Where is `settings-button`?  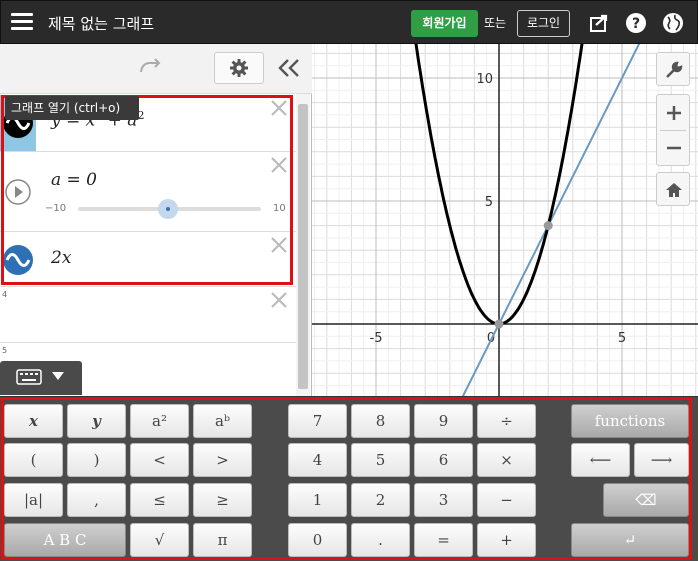 settings-button is located at coordinates (239, 68).